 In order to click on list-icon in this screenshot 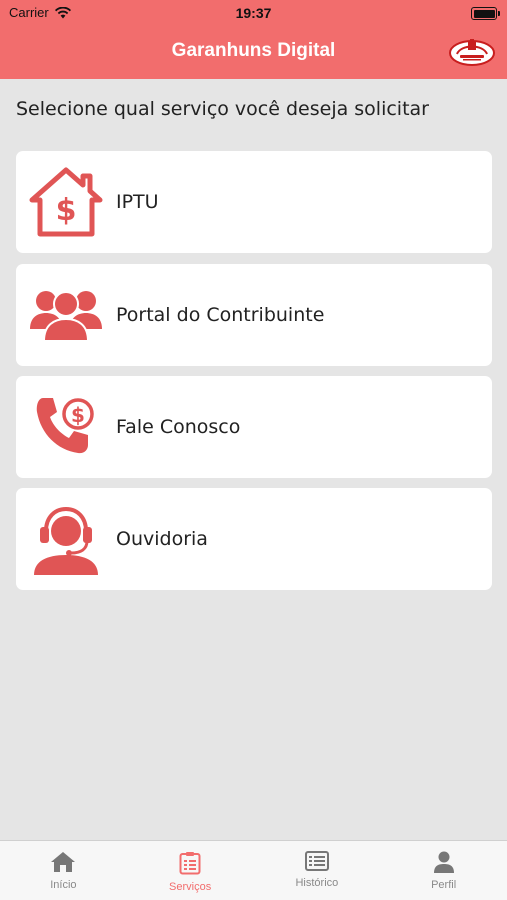, I will do `click(316, 861)`.